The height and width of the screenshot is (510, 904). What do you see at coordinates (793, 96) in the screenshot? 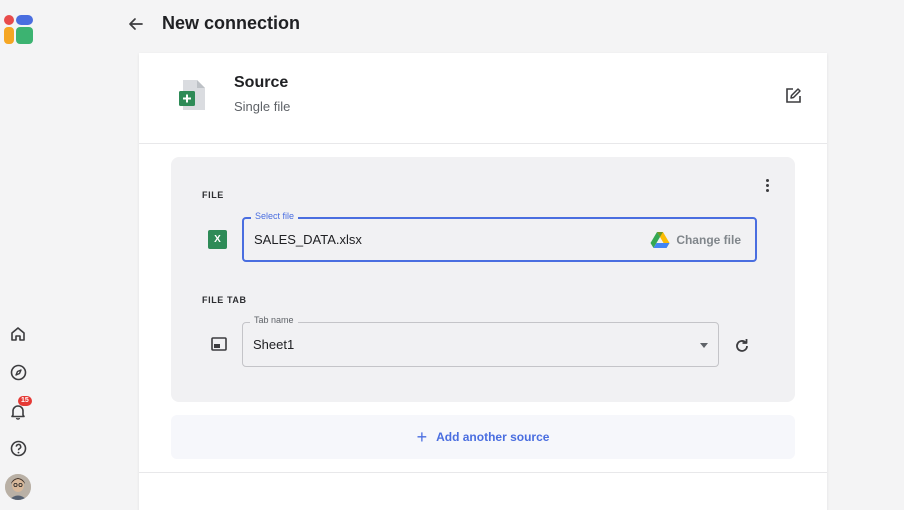
I see `edit-icon` at bounding box center [793, 96].